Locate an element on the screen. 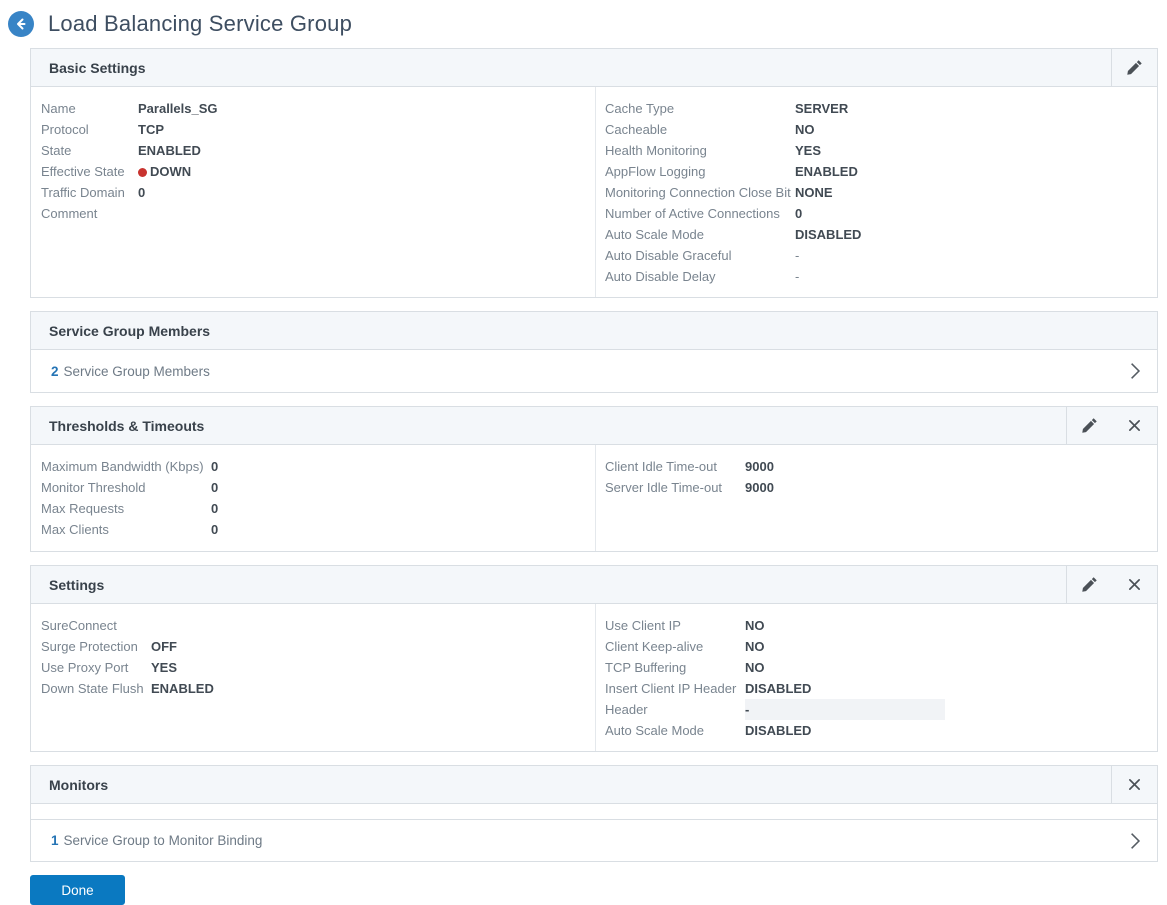 Image resolution: width=1167 pixels, height=905 pixels. field-label: Name is located at coordinates (58, 108).